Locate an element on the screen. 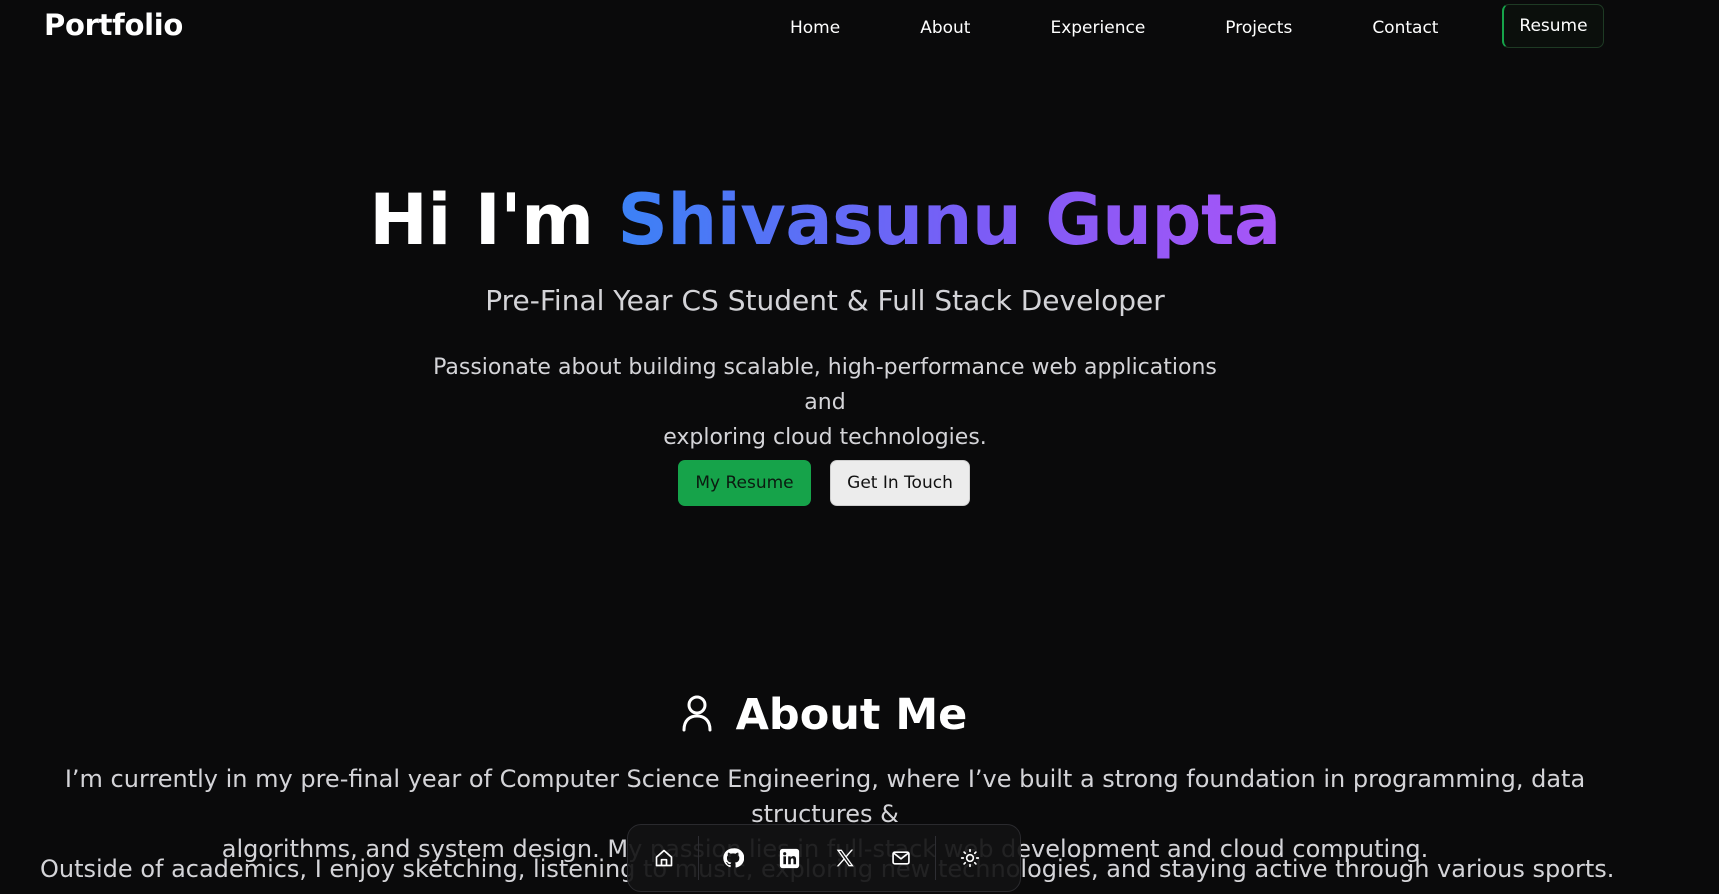 Image resolution: width=1719 pixels, height=894 pixels. dock-mail-button is located at coordinates (901, 858).